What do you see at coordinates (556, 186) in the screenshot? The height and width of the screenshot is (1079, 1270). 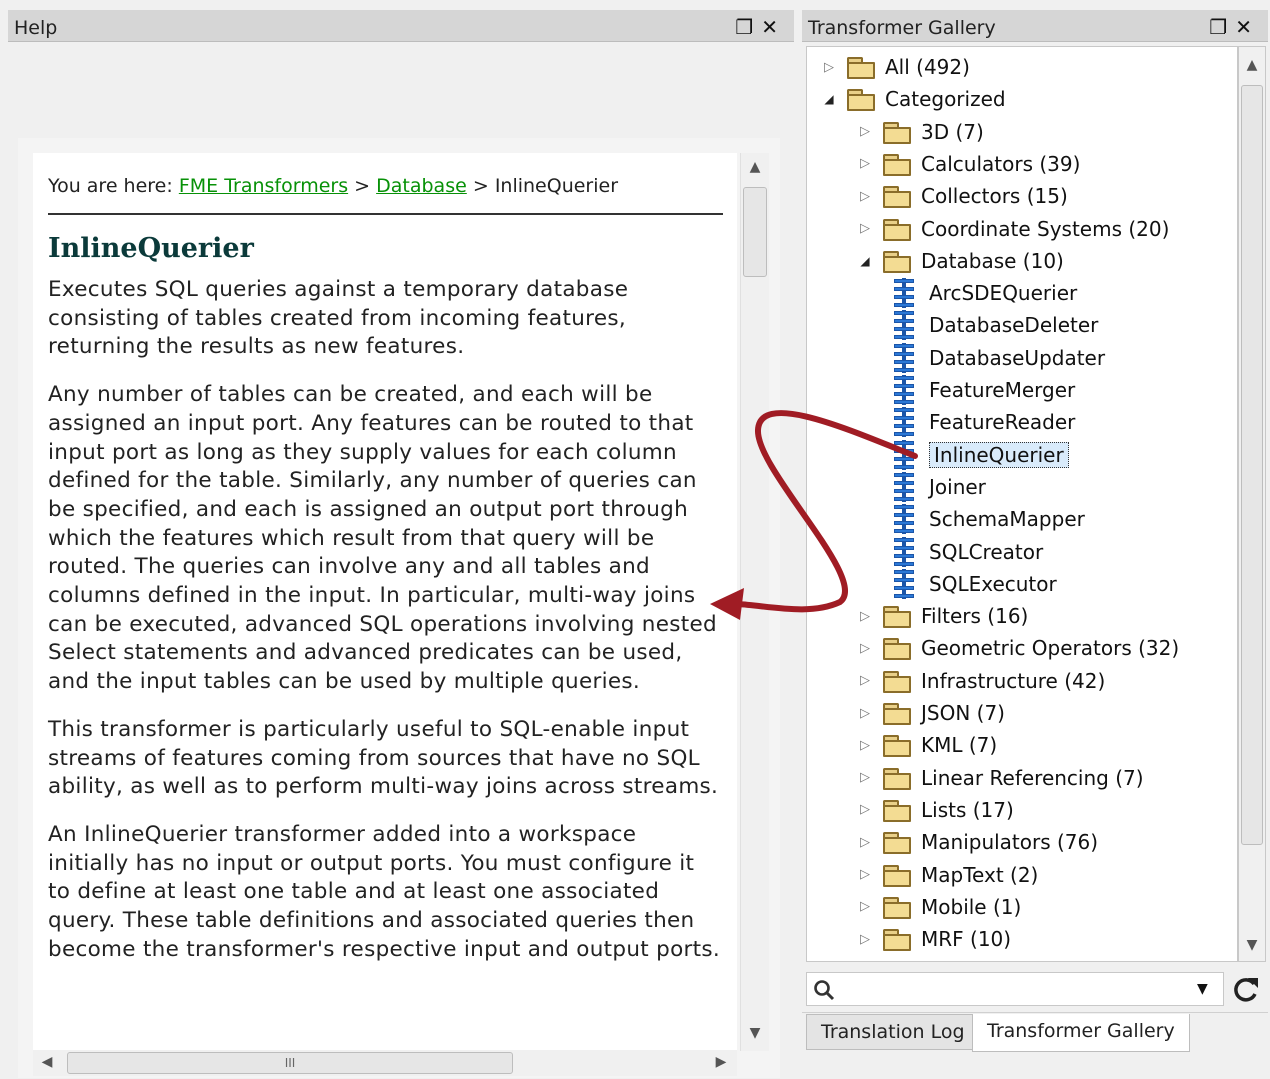 I see `breadcrumb-current: InlineQuerier` at bounding box center [556, 186].